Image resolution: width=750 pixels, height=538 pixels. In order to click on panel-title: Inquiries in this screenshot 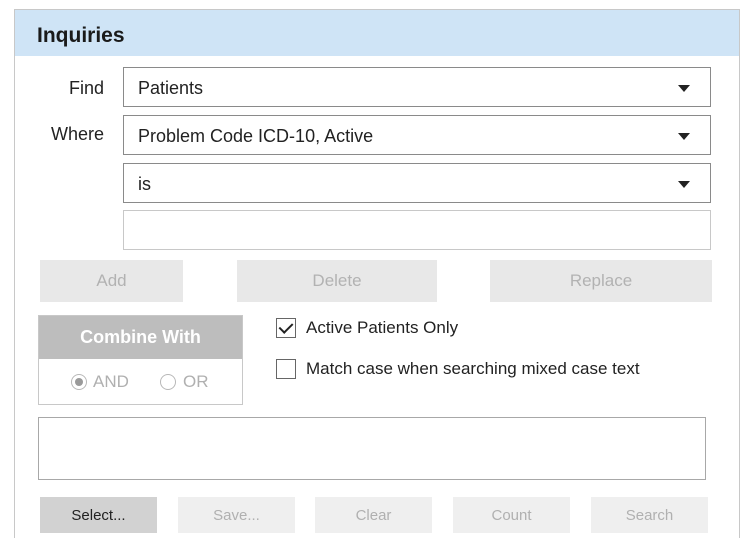, I will do `click(81, 35)`.